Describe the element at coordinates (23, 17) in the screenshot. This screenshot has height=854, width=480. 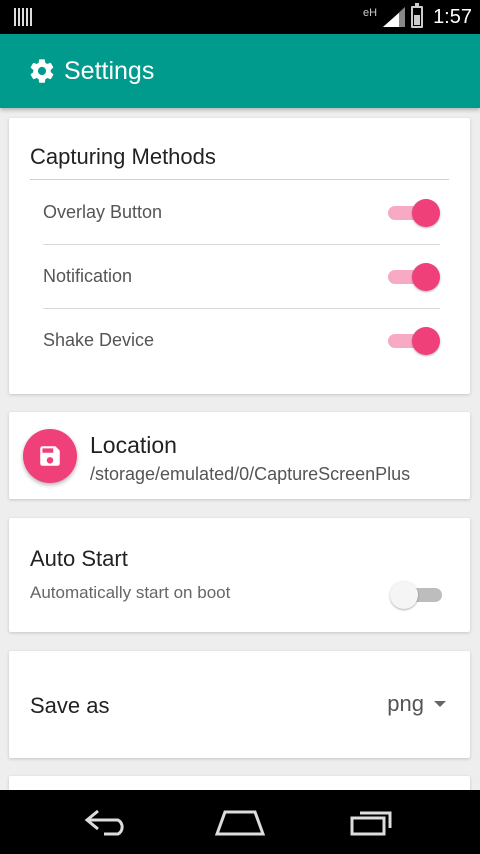
I see `barcode-notification-icon` at that location.